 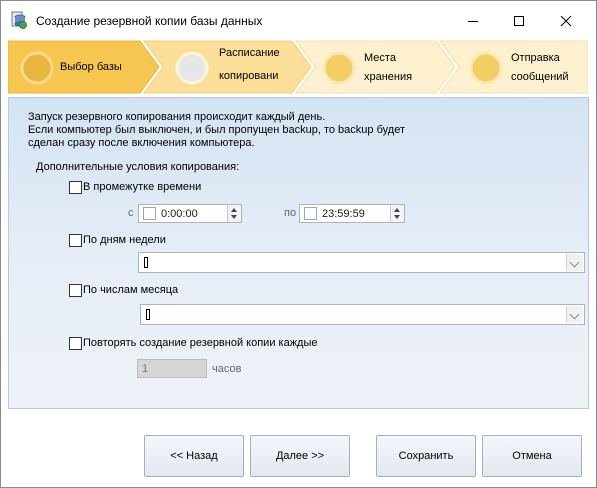 I want to click on month-days-combo, so click(x=362, y=314).